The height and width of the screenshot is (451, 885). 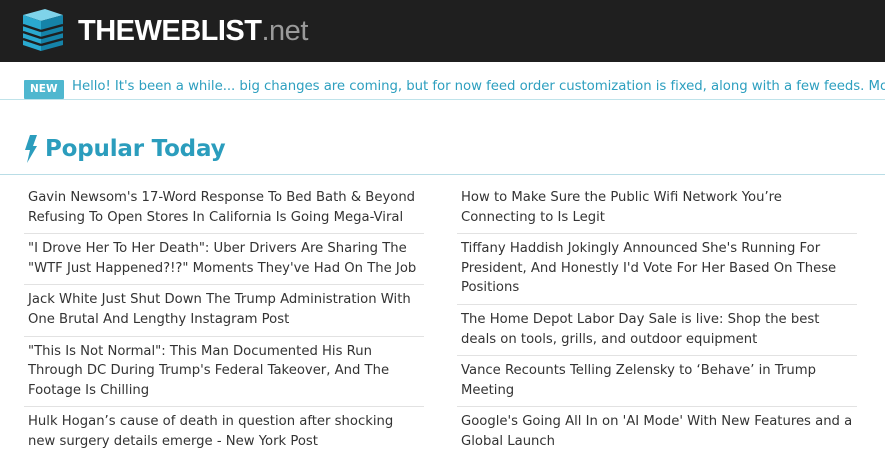 I want to click on popular-today-header: Popular Today, so click(x=442, y=154).